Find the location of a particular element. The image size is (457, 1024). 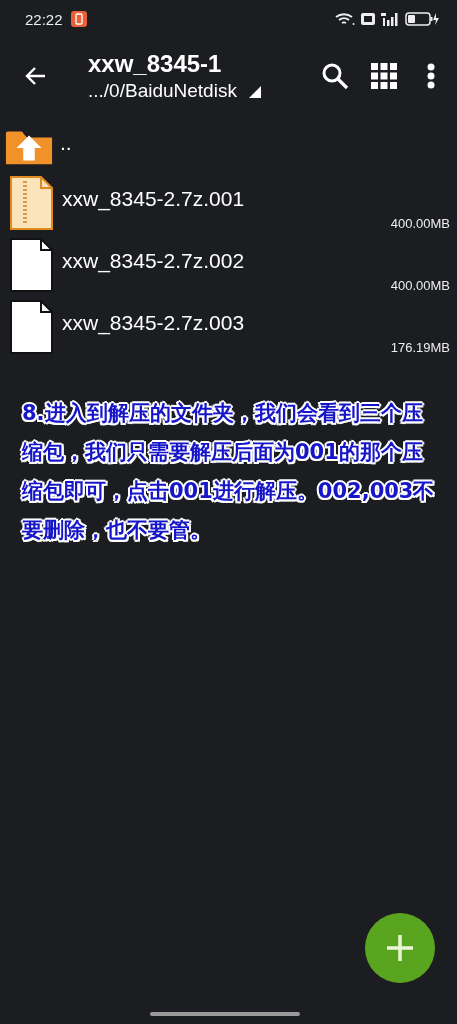

battery-charging-icon is located at coordinates (422, 19).